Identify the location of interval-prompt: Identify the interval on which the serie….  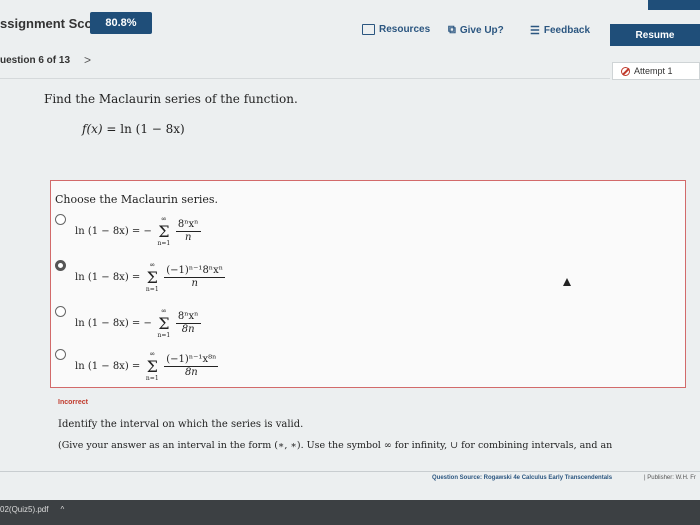
(181, 424).